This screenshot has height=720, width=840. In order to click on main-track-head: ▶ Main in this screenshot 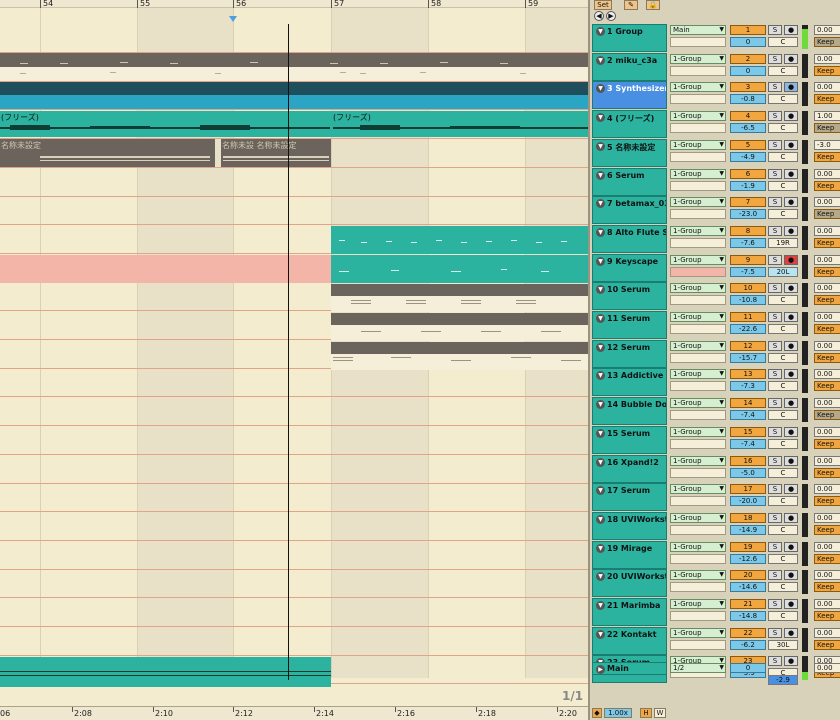, I will do `click(629, 668)`.